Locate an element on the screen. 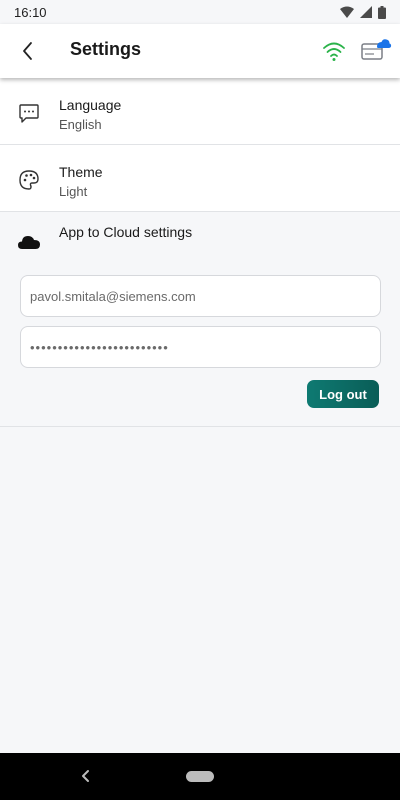  wifi-signal-icon is located at coordinates (347, 12).